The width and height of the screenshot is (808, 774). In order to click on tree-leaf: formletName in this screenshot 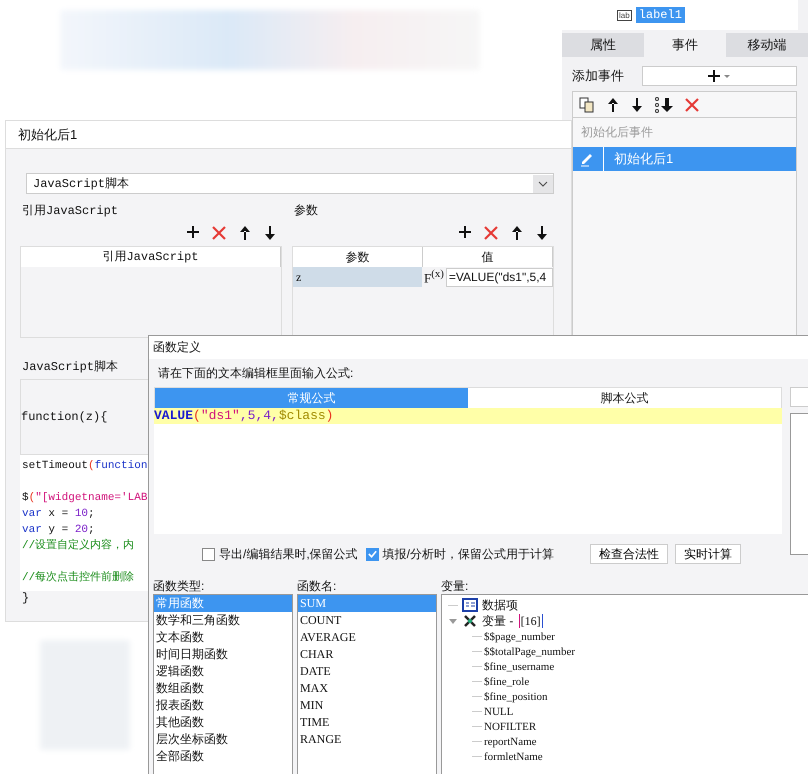, I will do `click(513, 756)`.